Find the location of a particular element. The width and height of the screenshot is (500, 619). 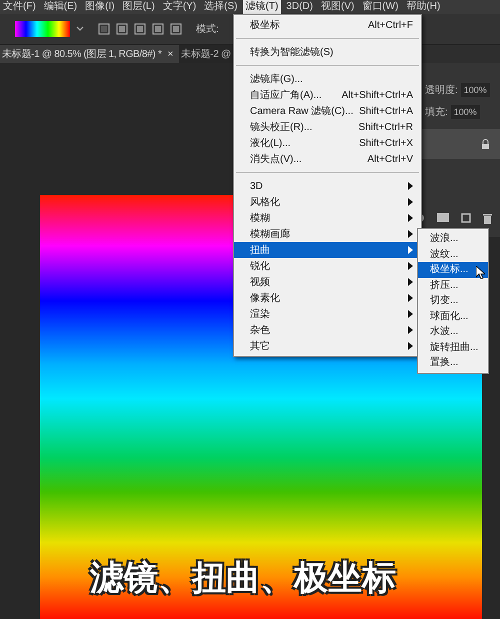

menu-item: 其它 is located at coordinates (327, 346).